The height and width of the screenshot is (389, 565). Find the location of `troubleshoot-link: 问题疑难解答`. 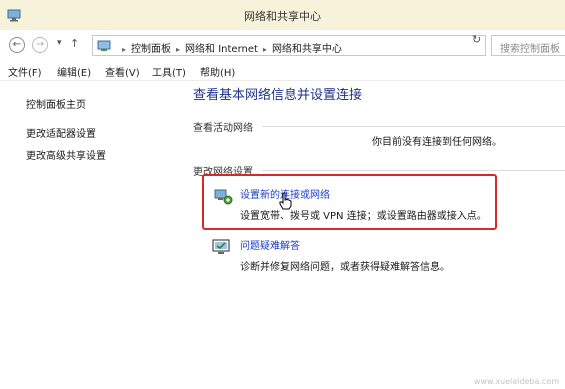

troubleshoot-link: 问题疑难解答 is located at coordinates (270, 244).